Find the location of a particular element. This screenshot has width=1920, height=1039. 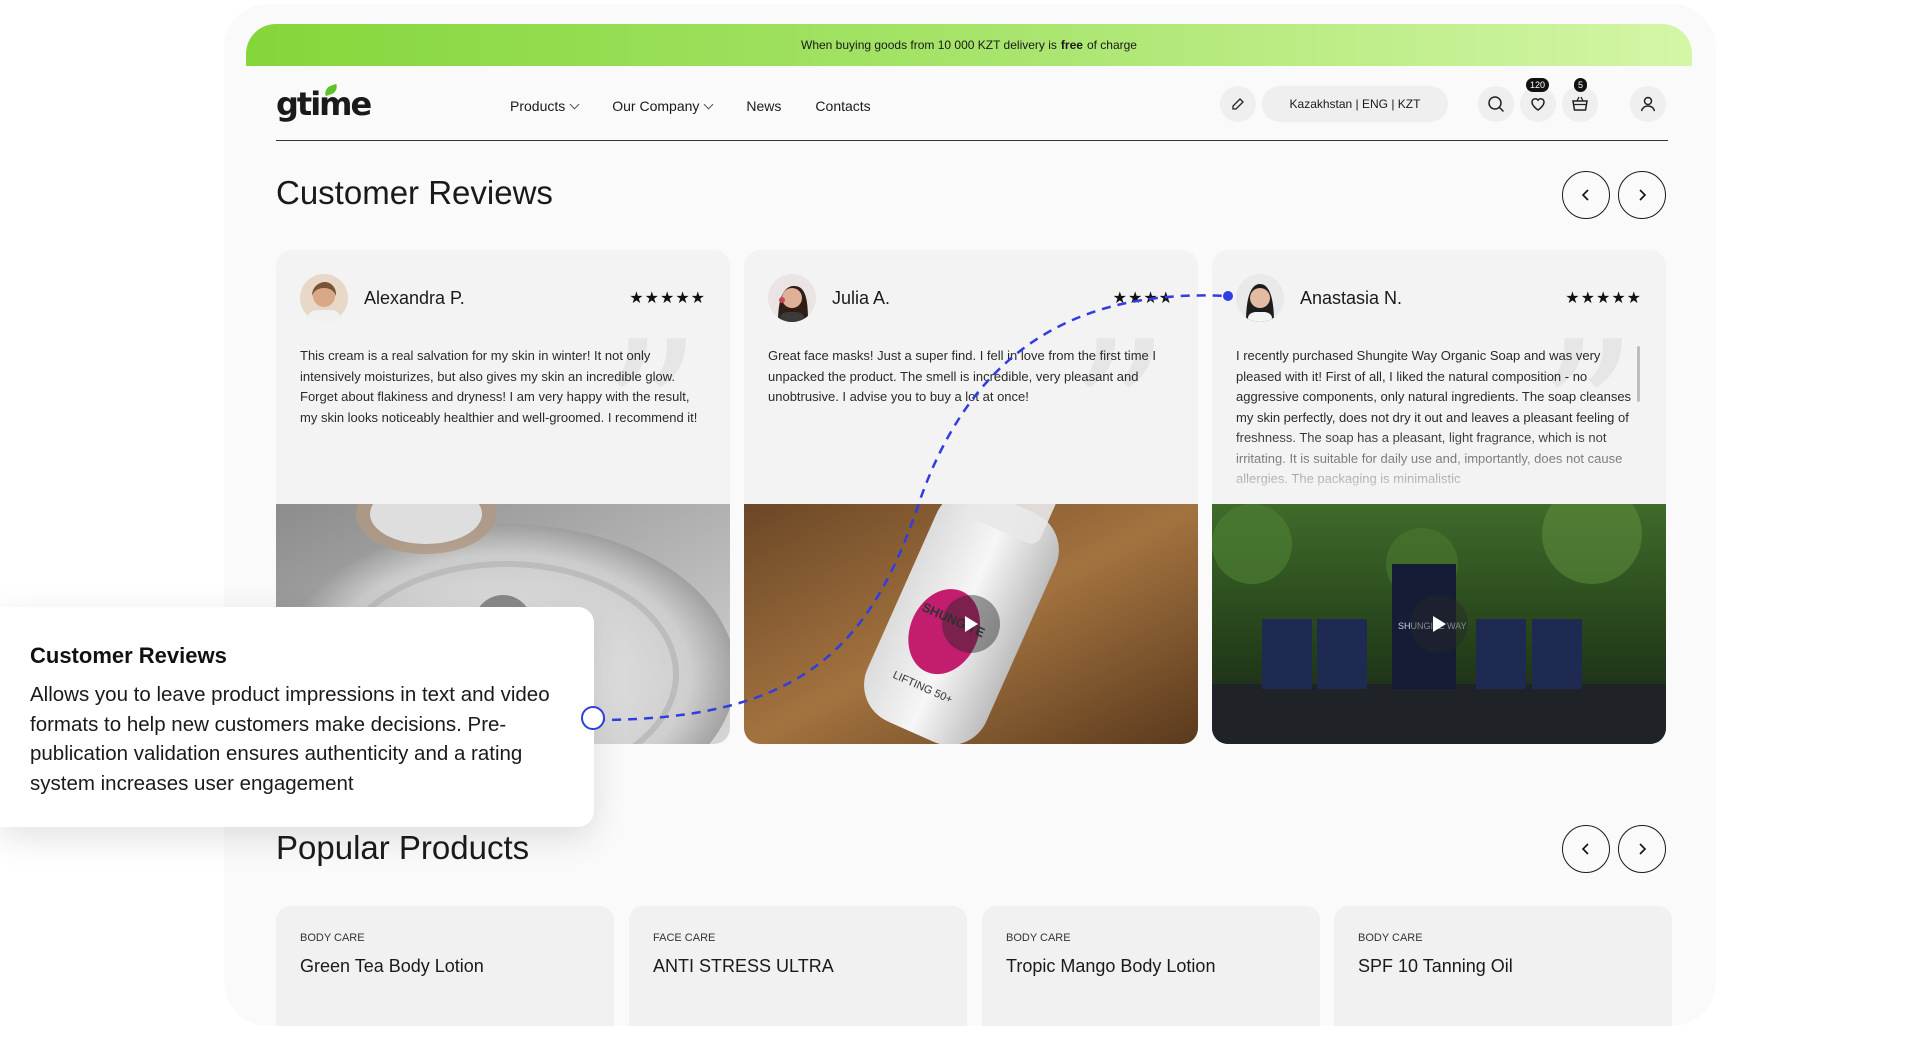

review-video: SHUNGITE WAY is located at coordinates (1439, 624).